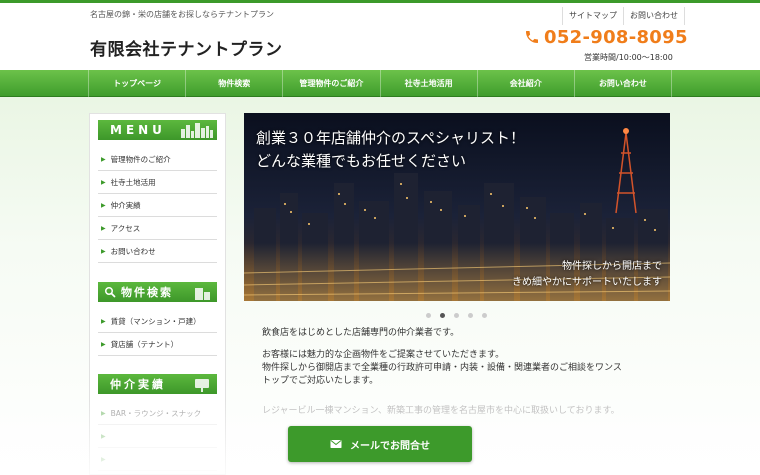 The image size is (760, 475). What do you see at coordinates (138, 384) in the screenshot?
I see `results-heading-label: 仲介実績` at bounding box center [138, 384].